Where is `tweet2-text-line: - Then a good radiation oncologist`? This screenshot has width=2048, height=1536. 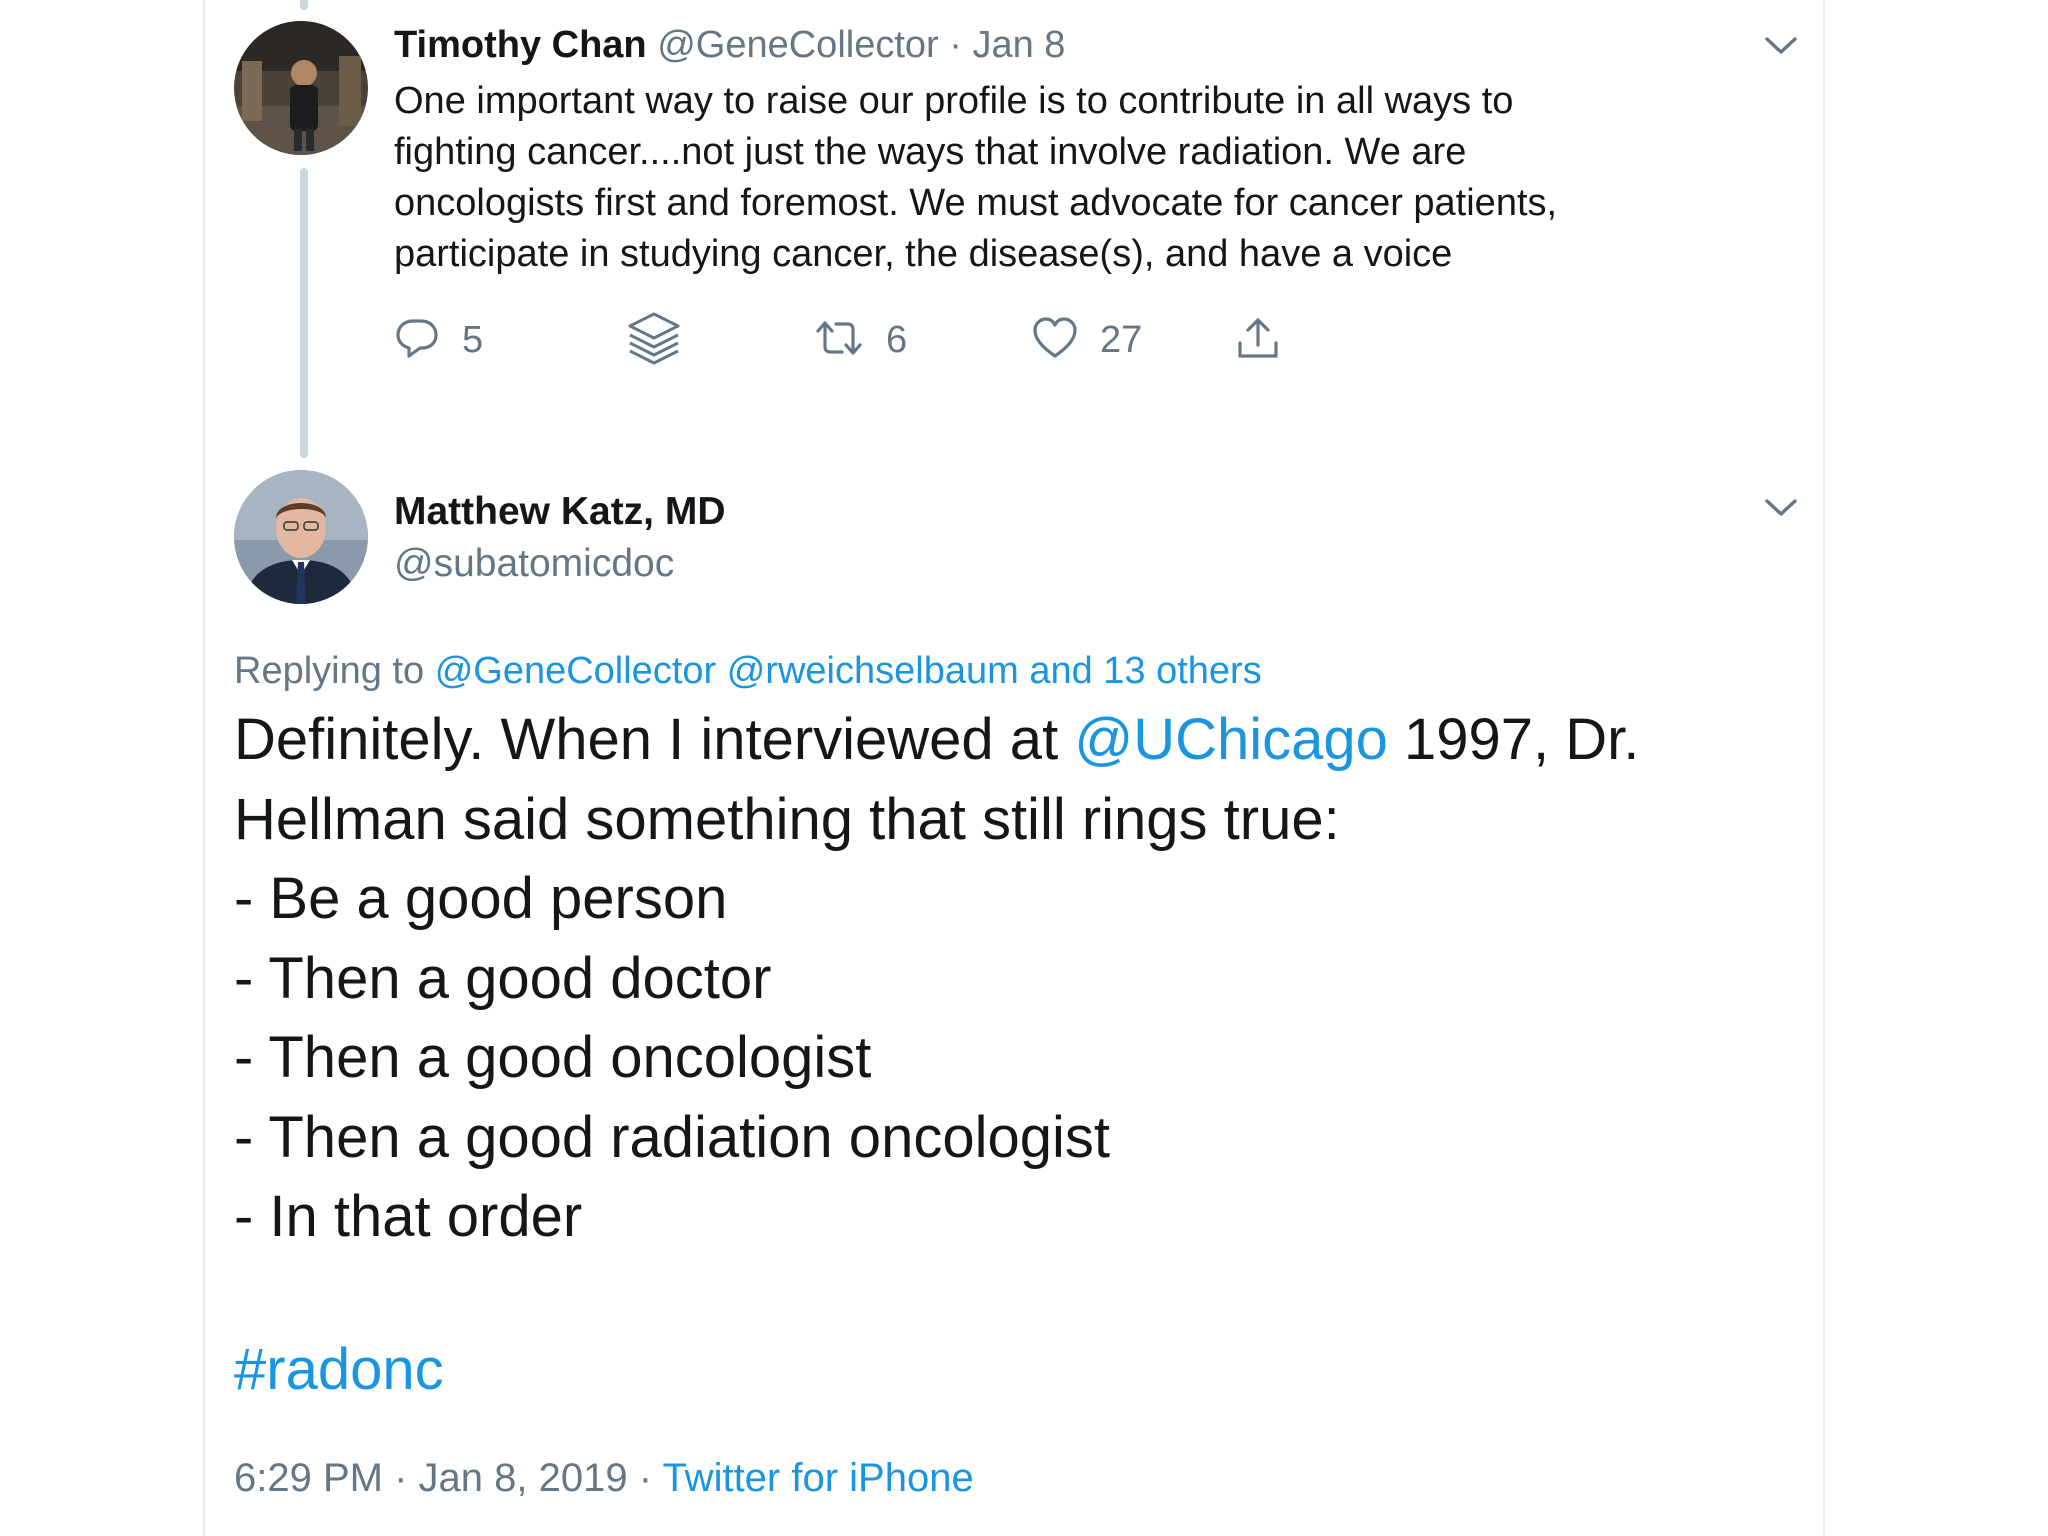
tweet2-text-line: - Then a good radiation oncologist is located at coordinates (672, 1137).